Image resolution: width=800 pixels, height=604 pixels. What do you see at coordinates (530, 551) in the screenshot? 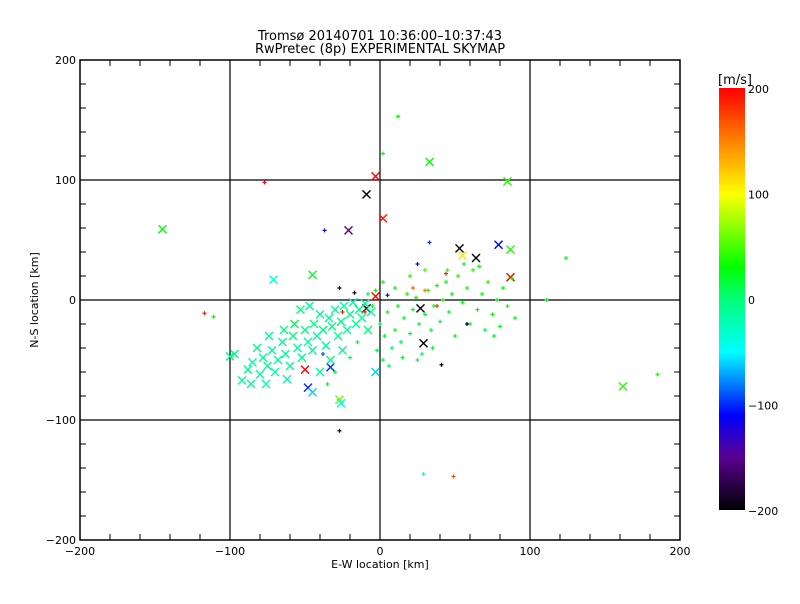
I see `x-tick-label: 100` at bounding box center [530, 551].